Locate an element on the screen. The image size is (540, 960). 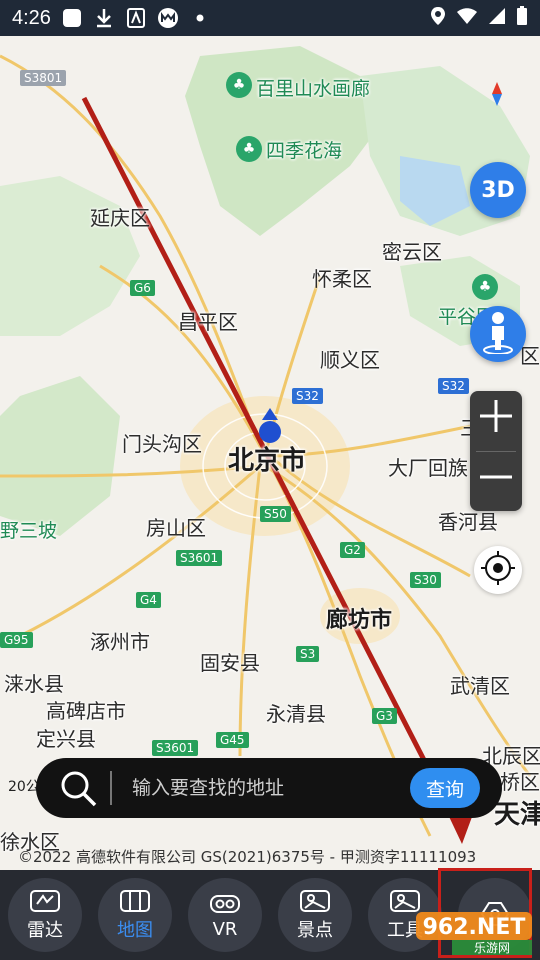
map-label-laishui: 涞水县 is located at coordinates (34, 684).